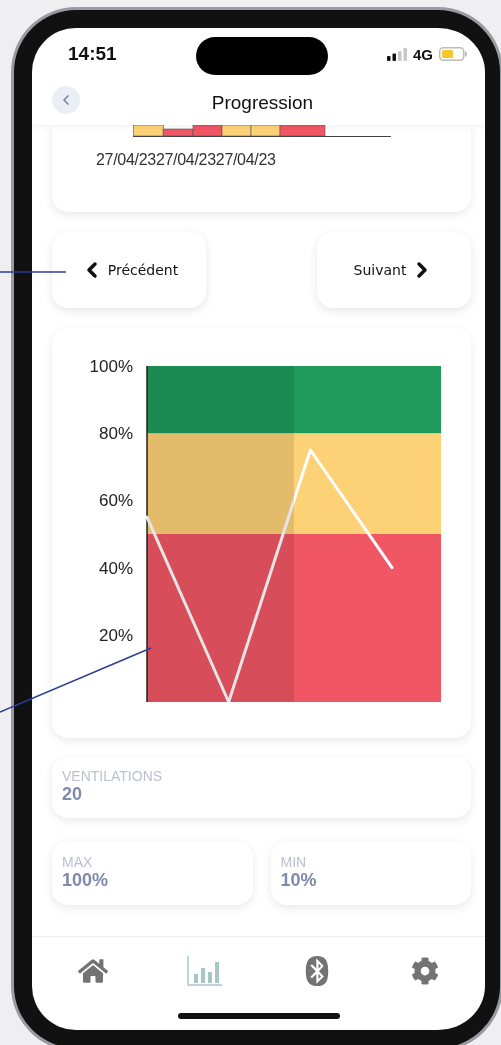 This screenshot has height=1045, width=501. I want to click on stat-value: 20, so click(72, 794).